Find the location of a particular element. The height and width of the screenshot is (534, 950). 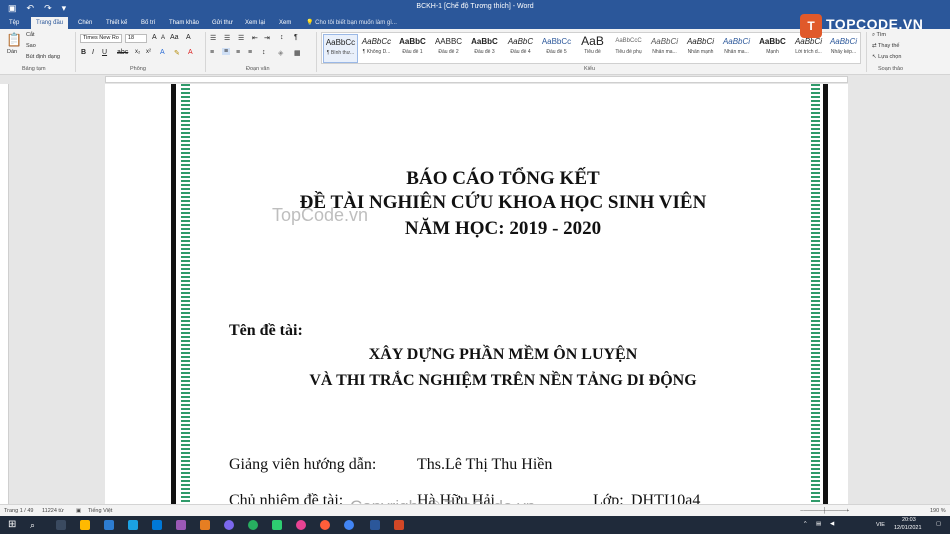

decrease-indent-icon: ⇤ is located at coordinates (255, 38).